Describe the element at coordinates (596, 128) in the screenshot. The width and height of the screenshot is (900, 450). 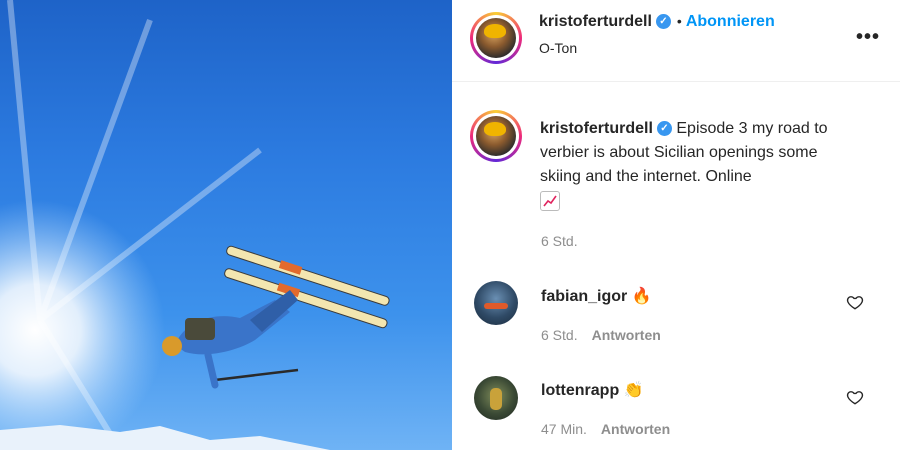
I see `caption-username: kristoferturdell` at that location.